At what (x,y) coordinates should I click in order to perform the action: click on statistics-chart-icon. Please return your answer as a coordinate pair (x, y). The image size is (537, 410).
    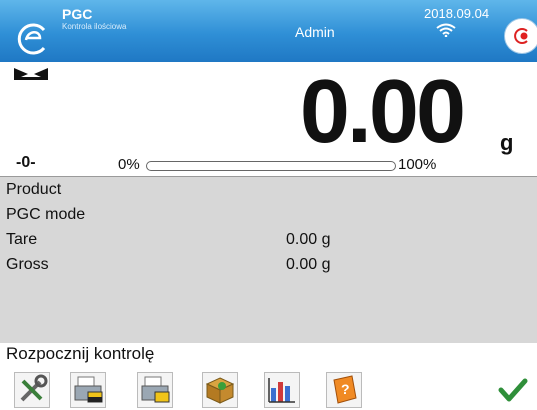
    Looking at the image, I should click on (282, 390).